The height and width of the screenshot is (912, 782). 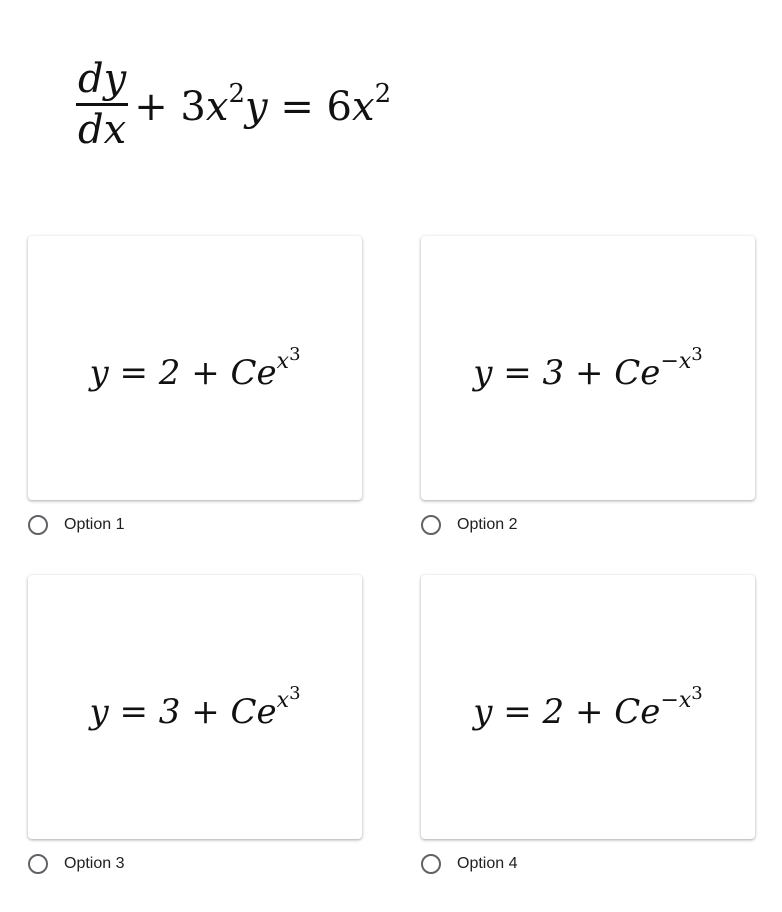 What do you see at coordinates (310, 106) in the screenshot?
I see `equation-equals: = 6` at bounding box center [310, 106].